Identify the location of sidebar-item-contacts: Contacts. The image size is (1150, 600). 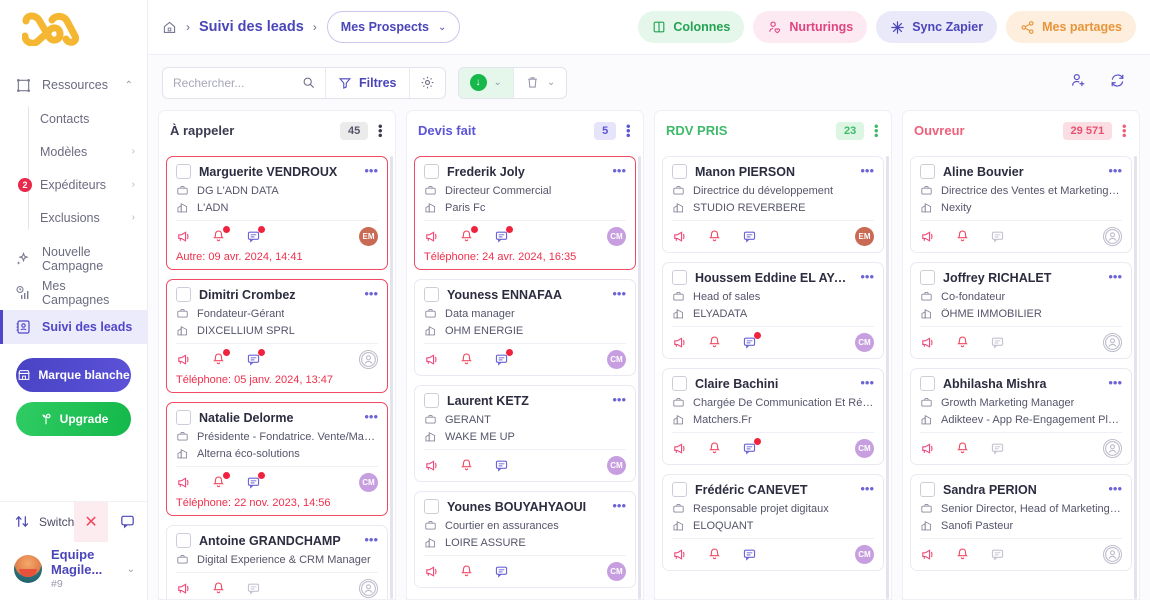
(93, 118).